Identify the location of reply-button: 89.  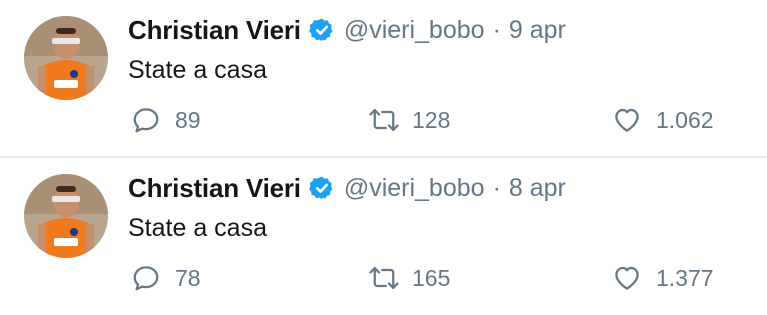
(166, 120).